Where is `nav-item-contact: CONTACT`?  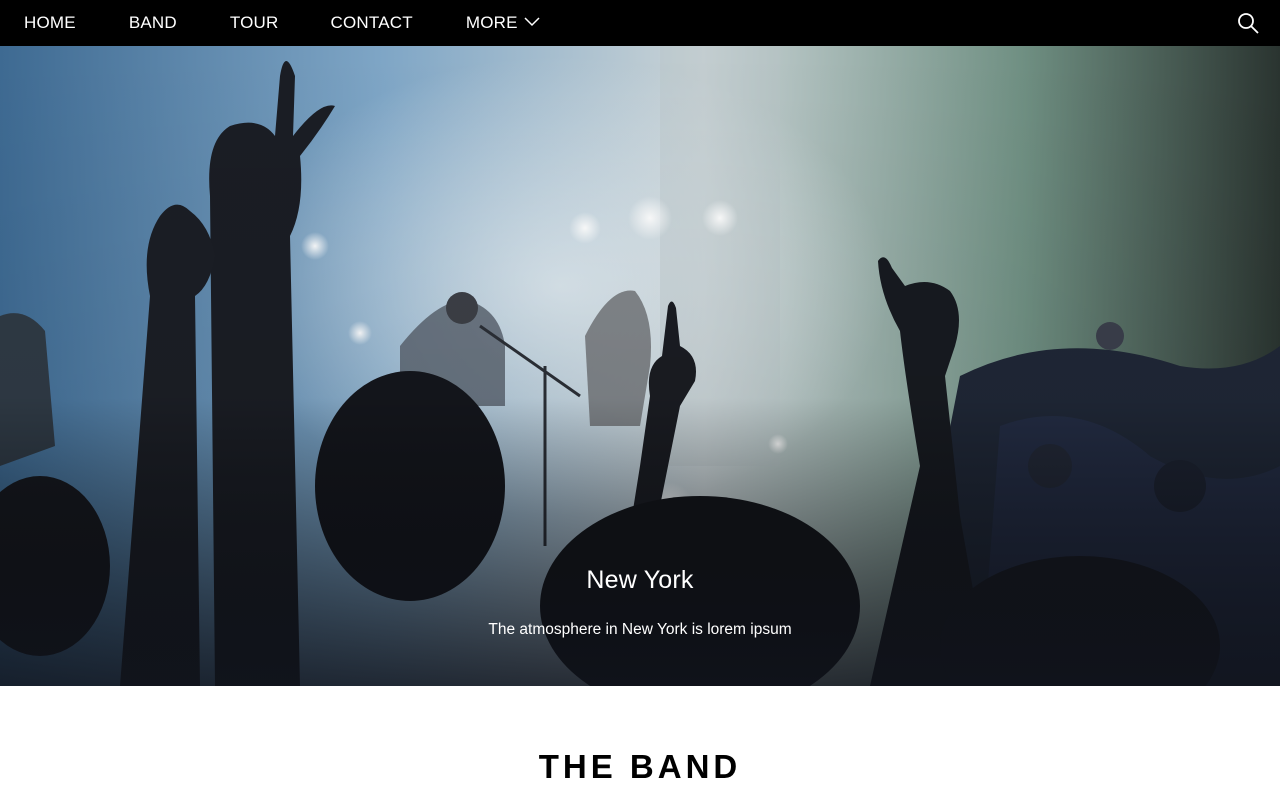
nav-item-contact: CONTACT is located at coordinates (372, 23).